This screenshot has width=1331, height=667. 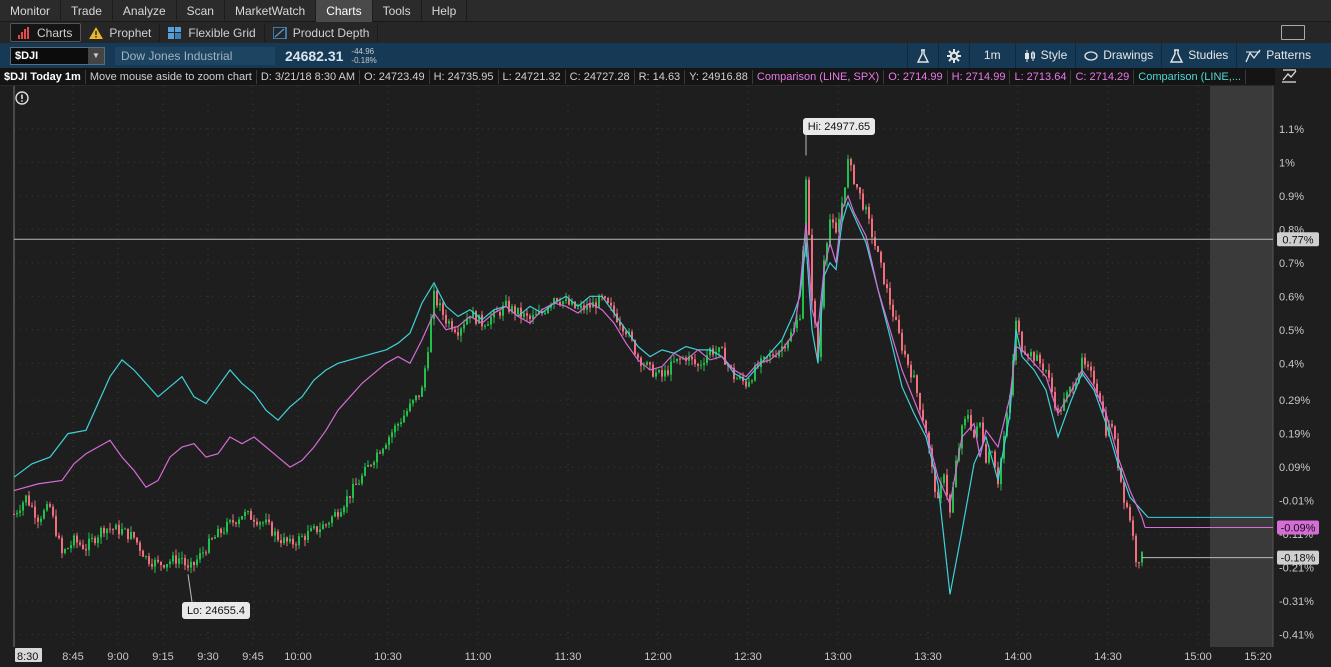 What do you see at coordinates (213, 32) in the screenshot?
I see `subtab-flexible-grid: Flexible Grid` at bounding box center [213, 32].